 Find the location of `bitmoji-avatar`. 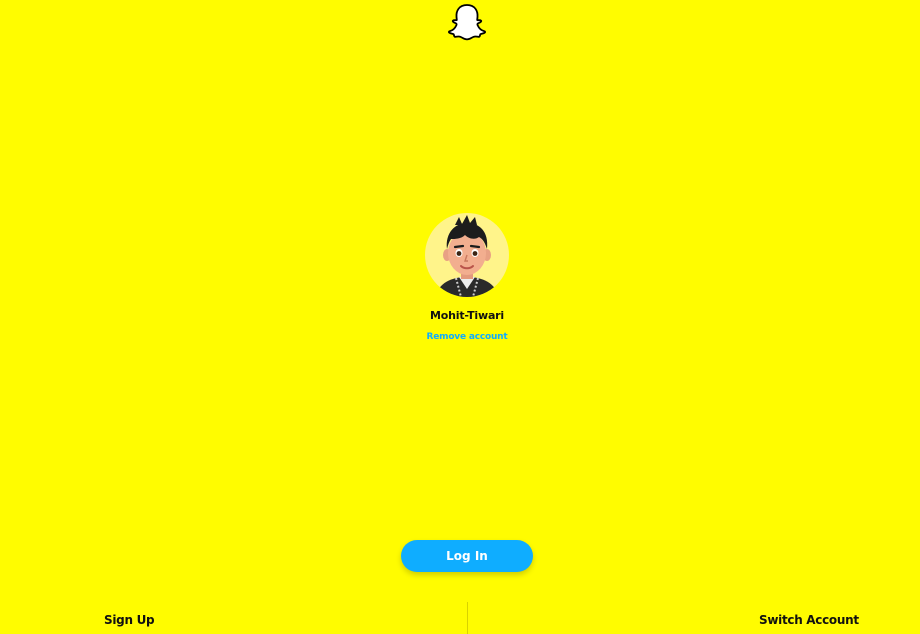

bitmoji-avatar is located at coordinates (467, 255).